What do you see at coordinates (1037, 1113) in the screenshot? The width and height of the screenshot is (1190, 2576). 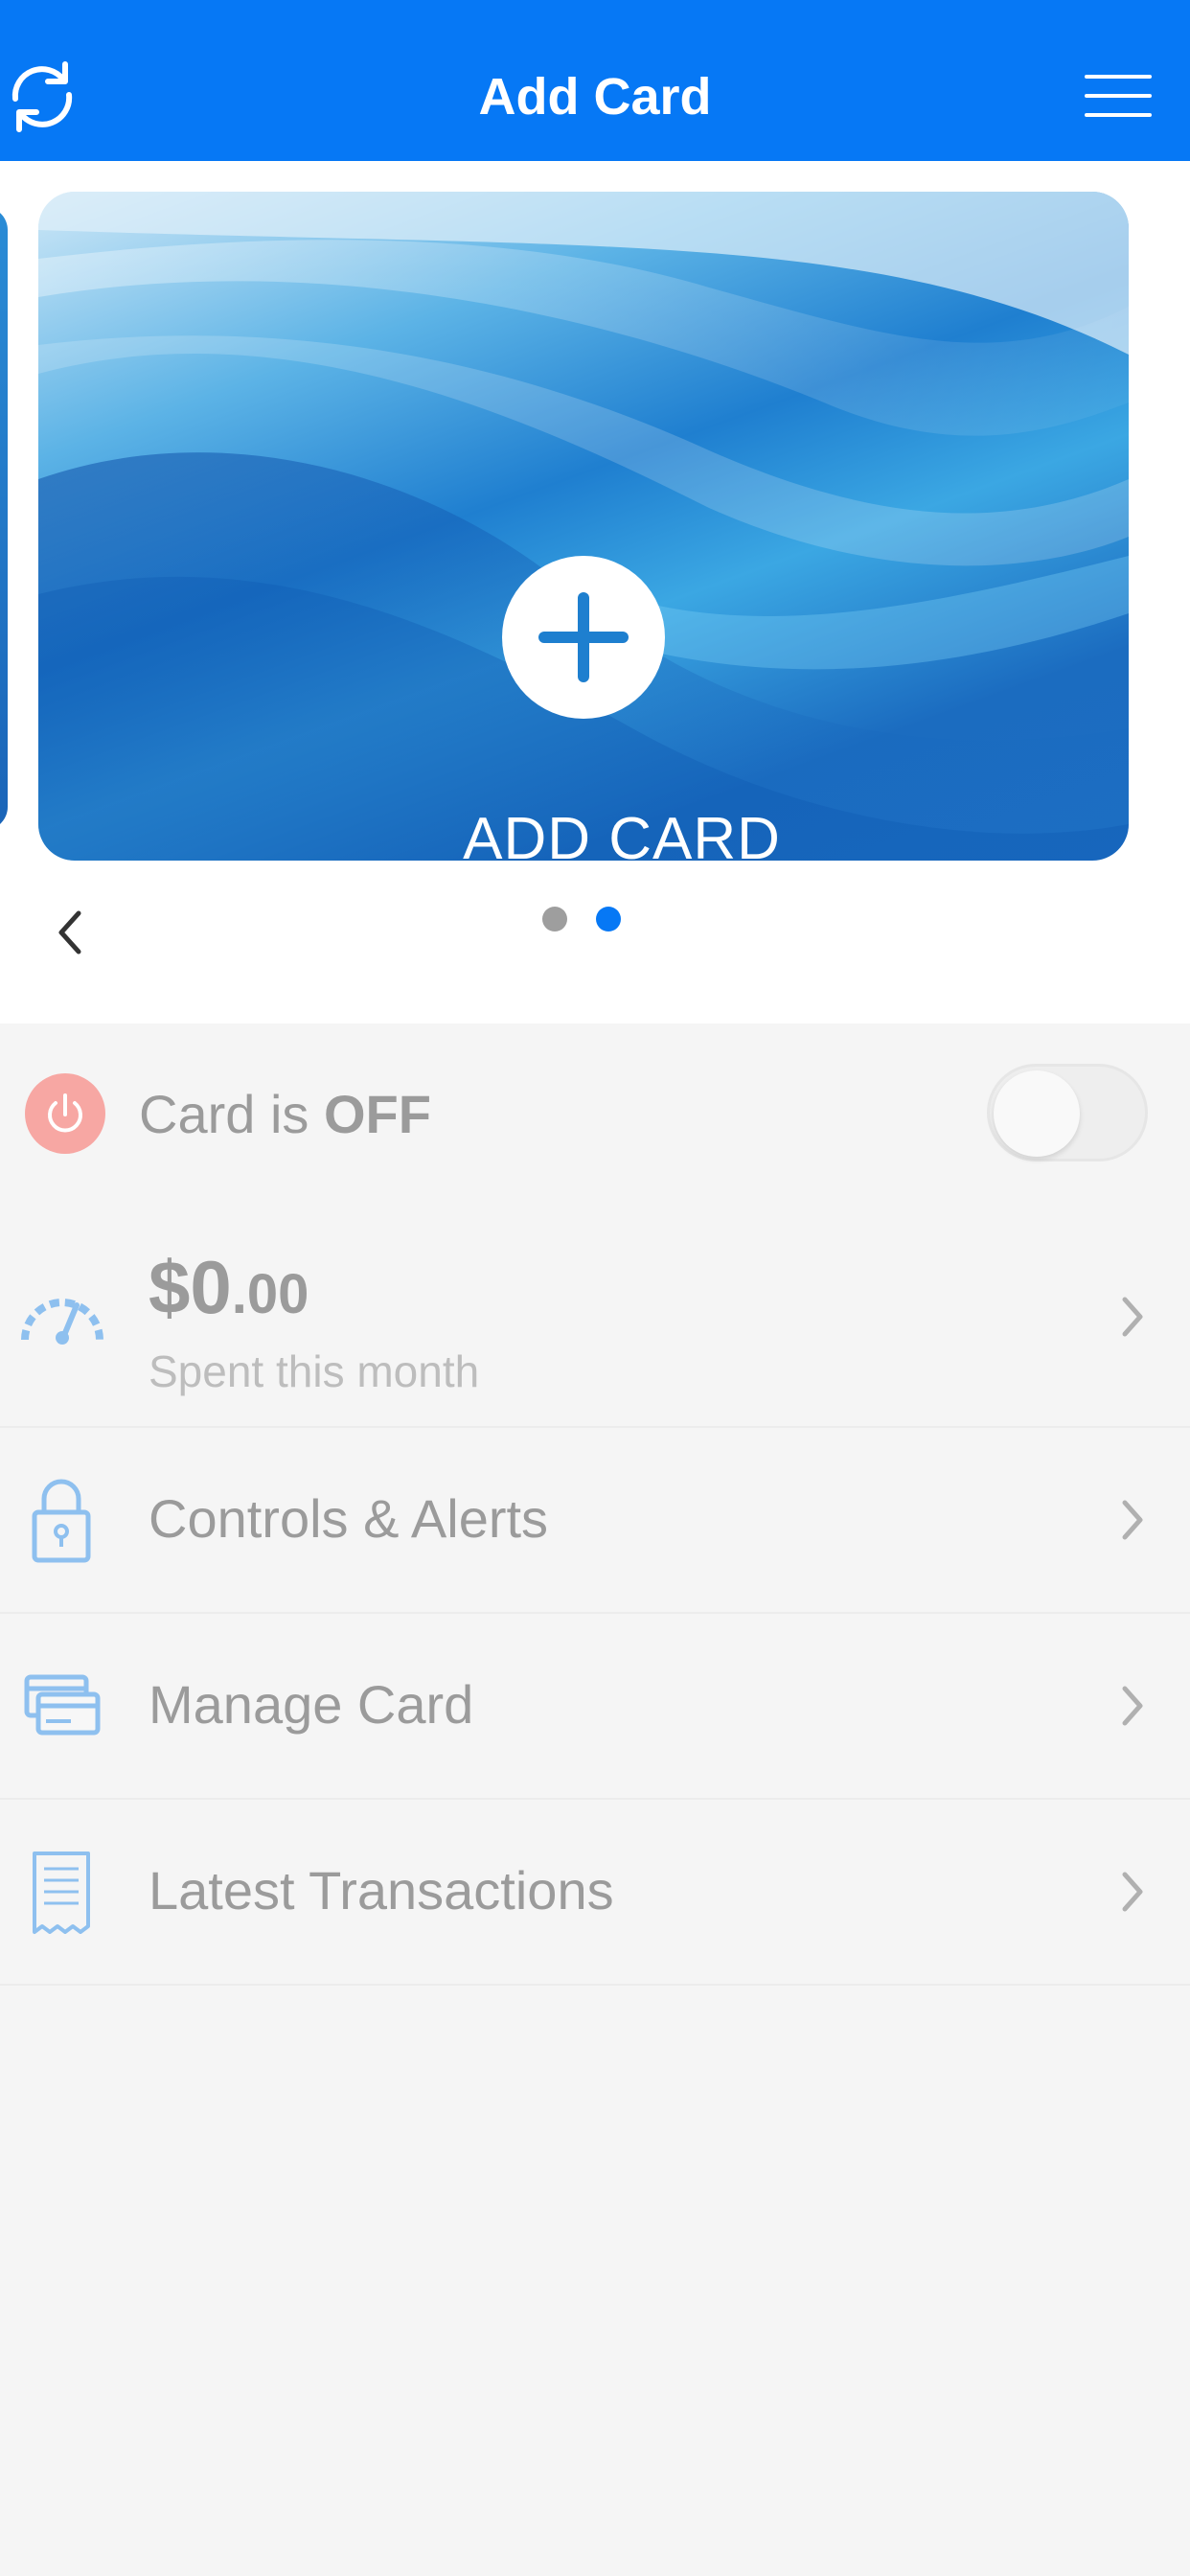 I see `toggle-knob` at bounding box center [1037, 1113].